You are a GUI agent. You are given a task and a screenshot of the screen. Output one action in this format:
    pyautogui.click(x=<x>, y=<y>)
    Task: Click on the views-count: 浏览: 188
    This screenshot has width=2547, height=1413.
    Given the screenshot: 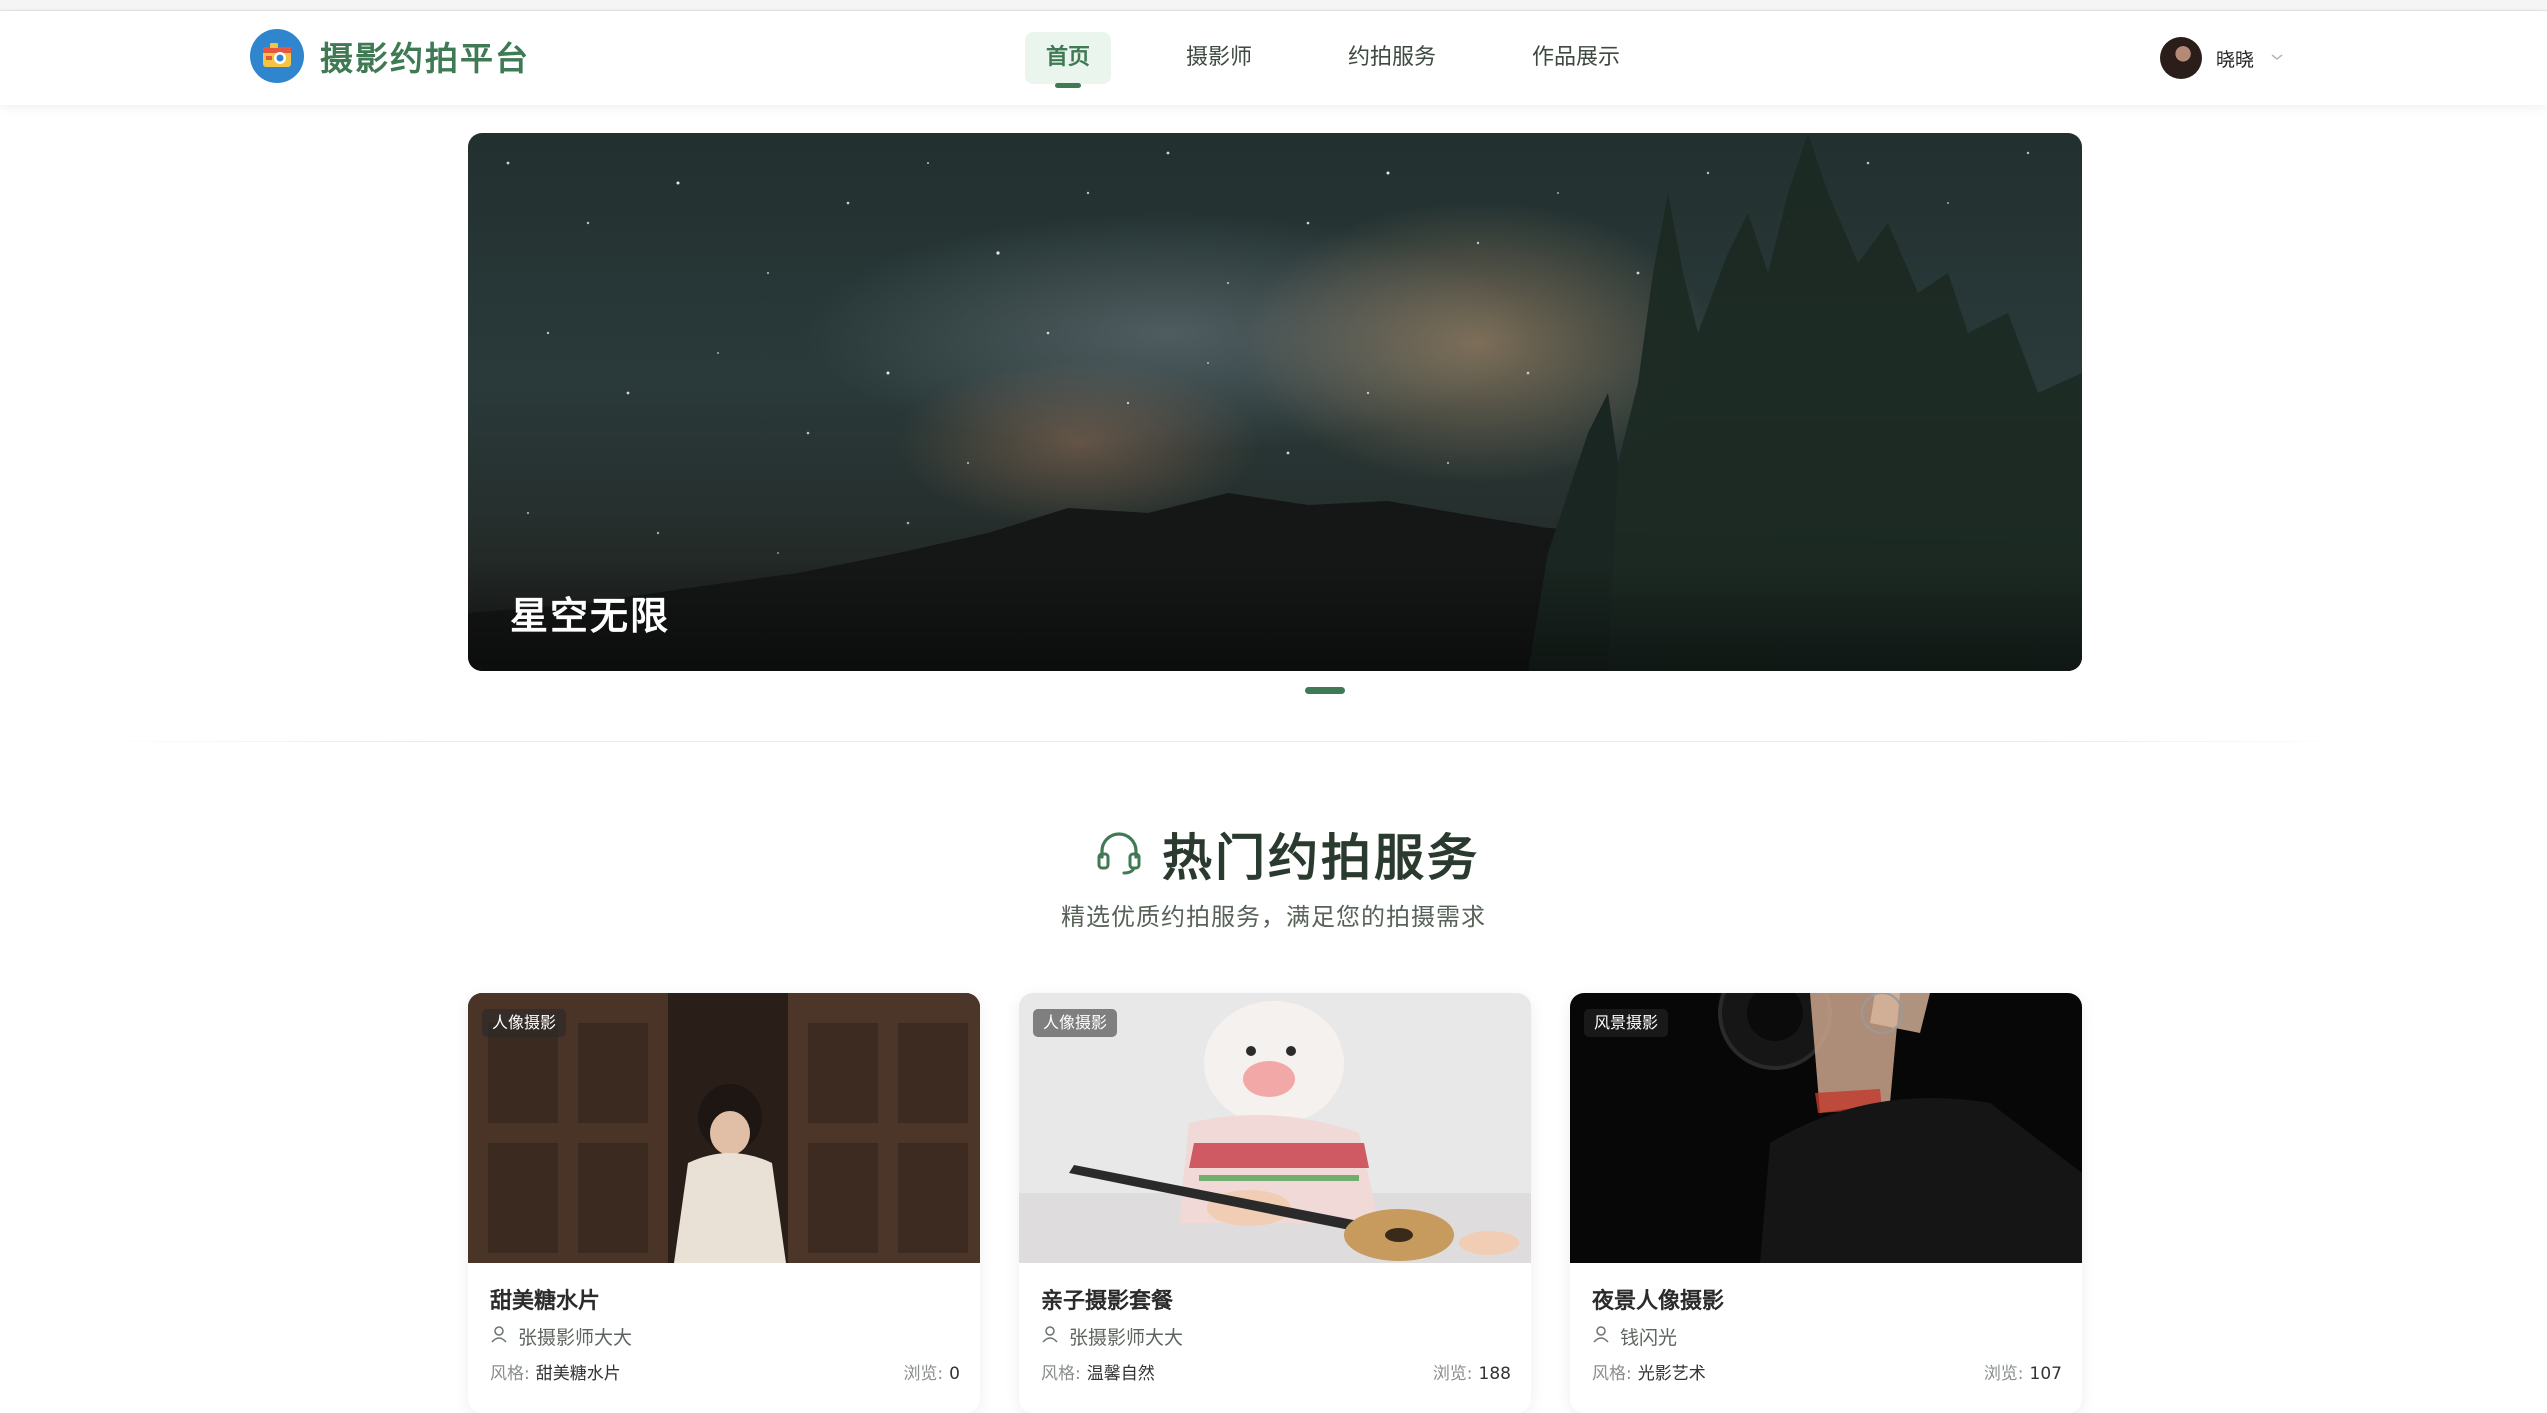 What is the action you would take?
    pyautogui.click(x=1472, y=1371)
    